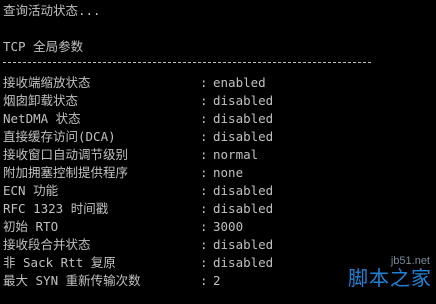 This screenshot has height=304, width=436. I want to click on param-row: 接收端缩放状态 : enabled, so click(213, 83).